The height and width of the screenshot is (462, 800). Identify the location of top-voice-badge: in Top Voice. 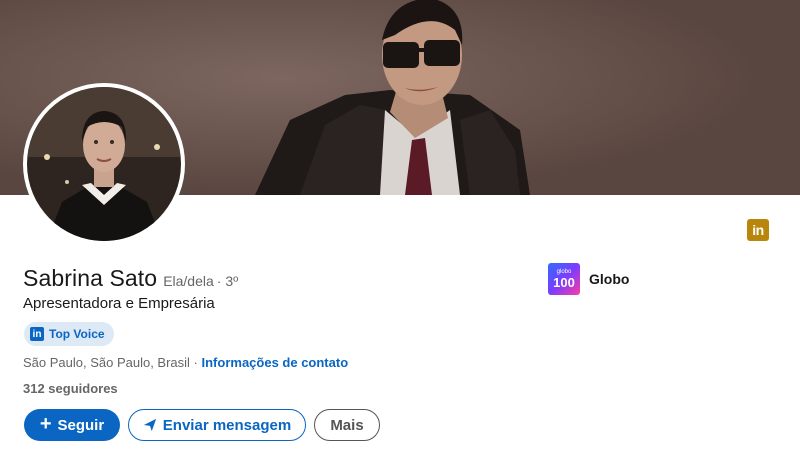
(69, 334).